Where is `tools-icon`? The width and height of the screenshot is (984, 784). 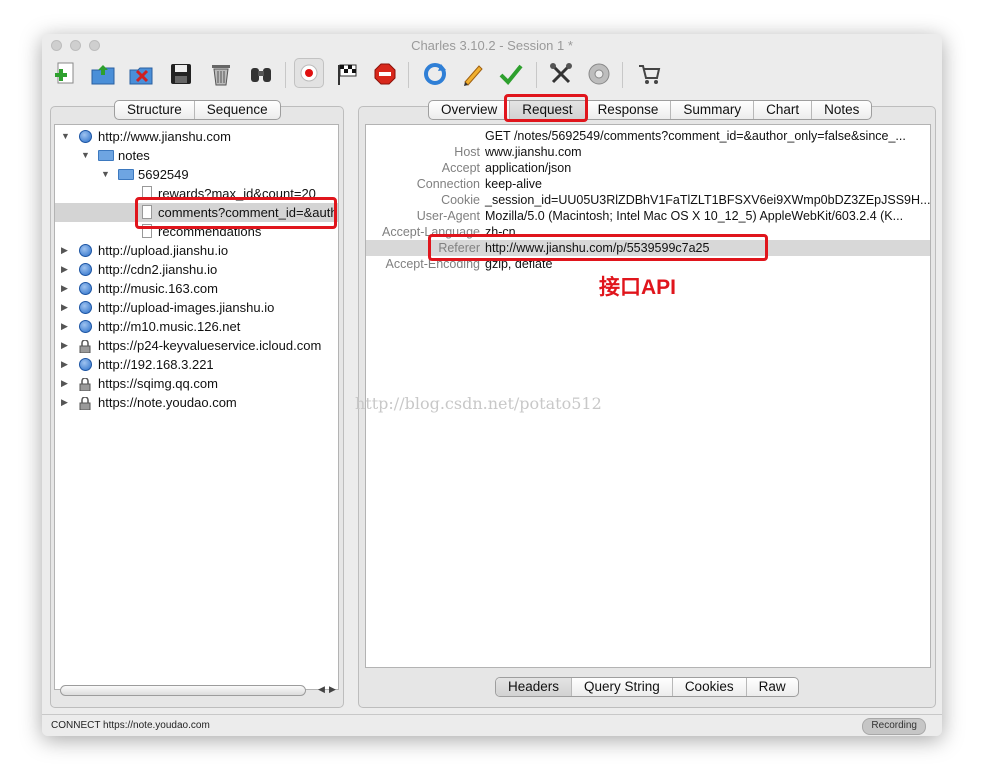 tools-icon is located at coordinates (561, 74).